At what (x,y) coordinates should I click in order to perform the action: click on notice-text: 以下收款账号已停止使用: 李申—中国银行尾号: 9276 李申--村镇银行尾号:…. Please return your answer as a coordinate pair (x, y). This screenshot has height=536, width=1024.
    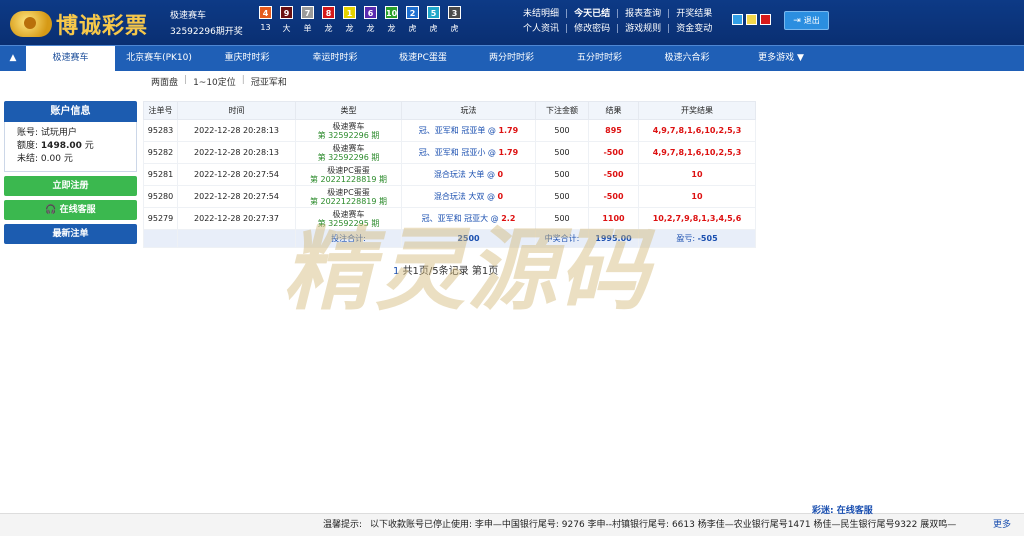
    Looking at the image, I should click on (663, 525).